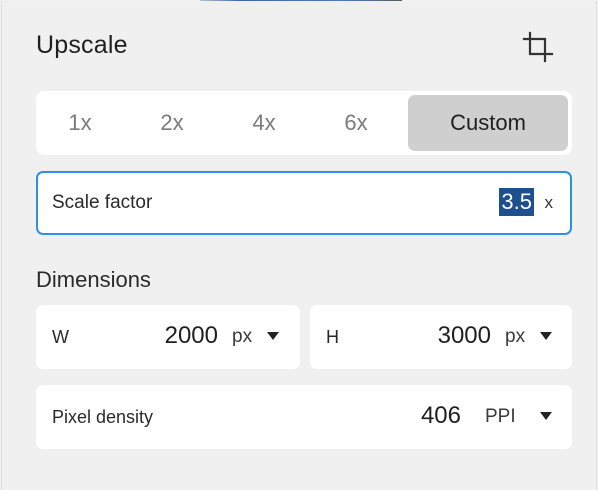 Image resolution: width=598 pixels, height=490 pixels. Describe the element at coordinates (546, 336) in the screenshot. I see `height-unit-dropdown-icon` at that location.